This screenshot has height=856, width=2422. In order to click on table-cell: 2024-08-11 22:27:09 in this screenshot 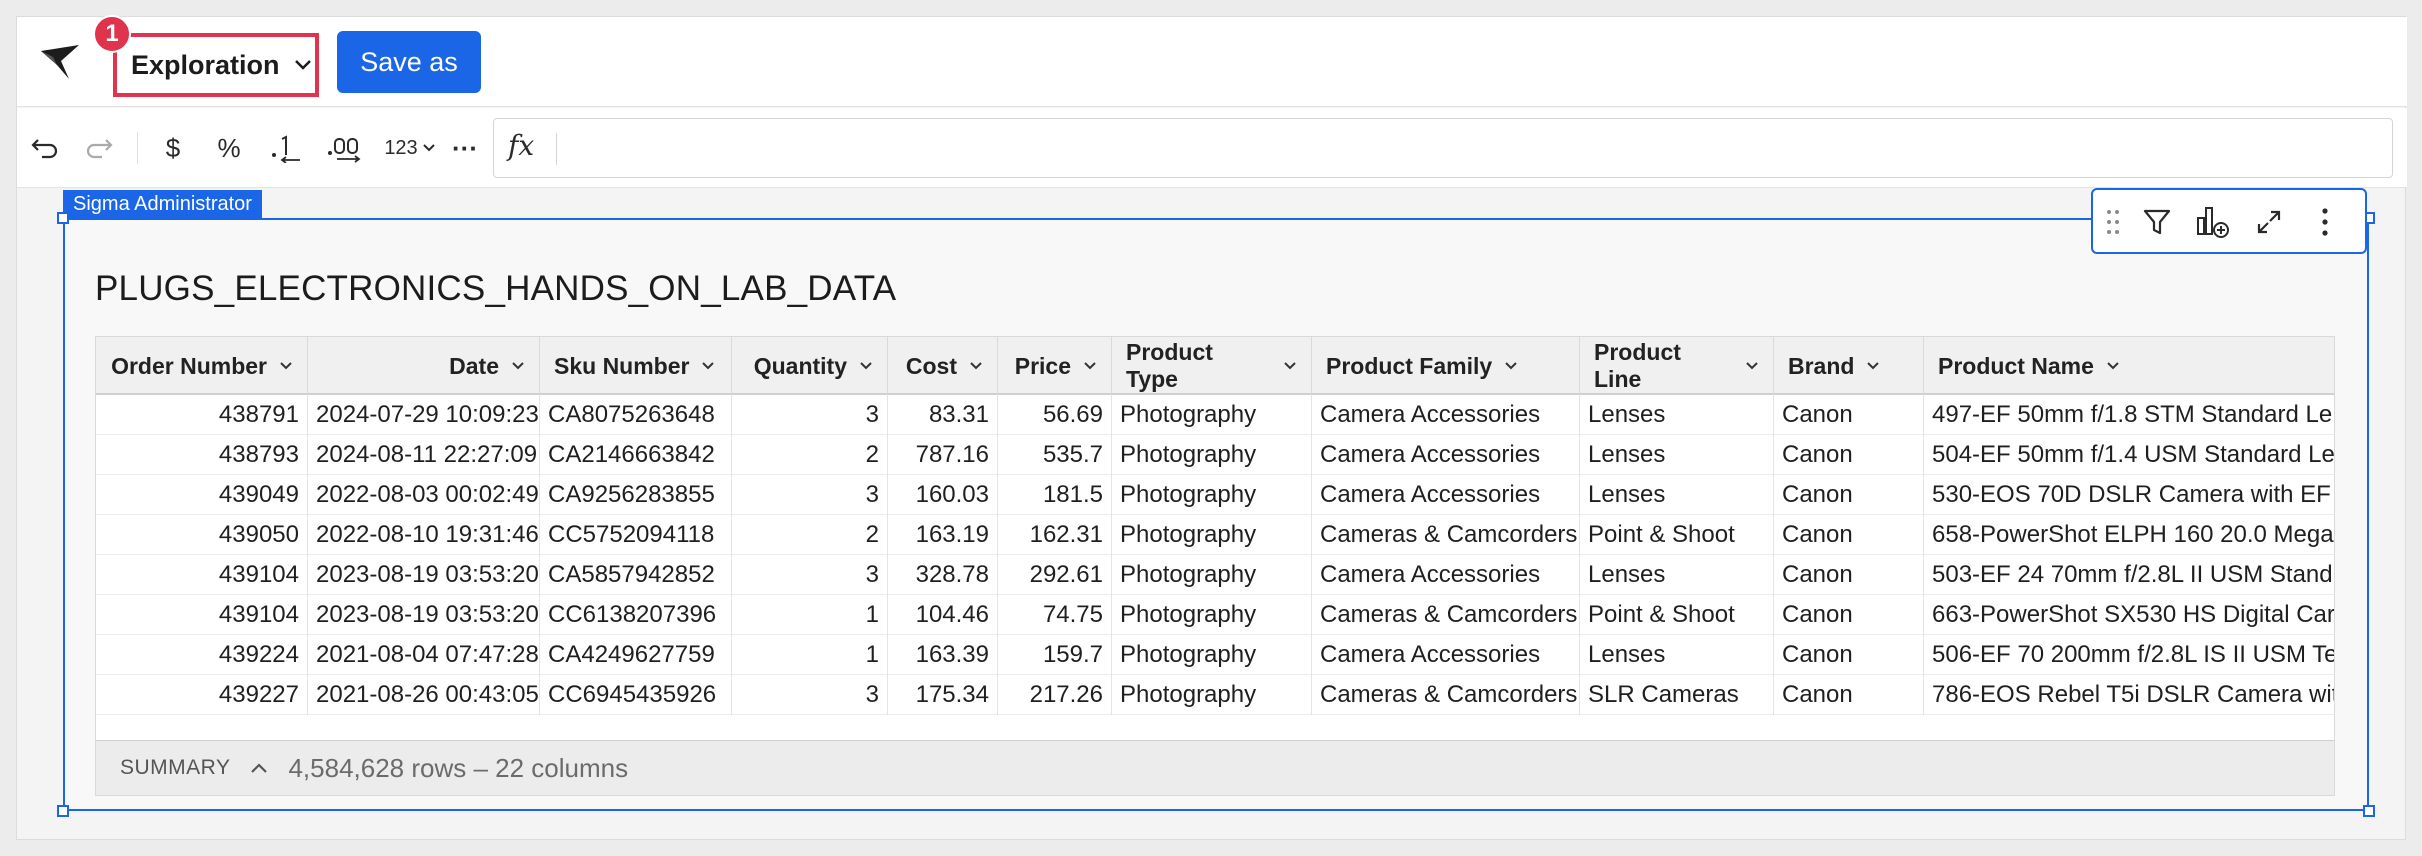, I will do `click(424, 455)`.